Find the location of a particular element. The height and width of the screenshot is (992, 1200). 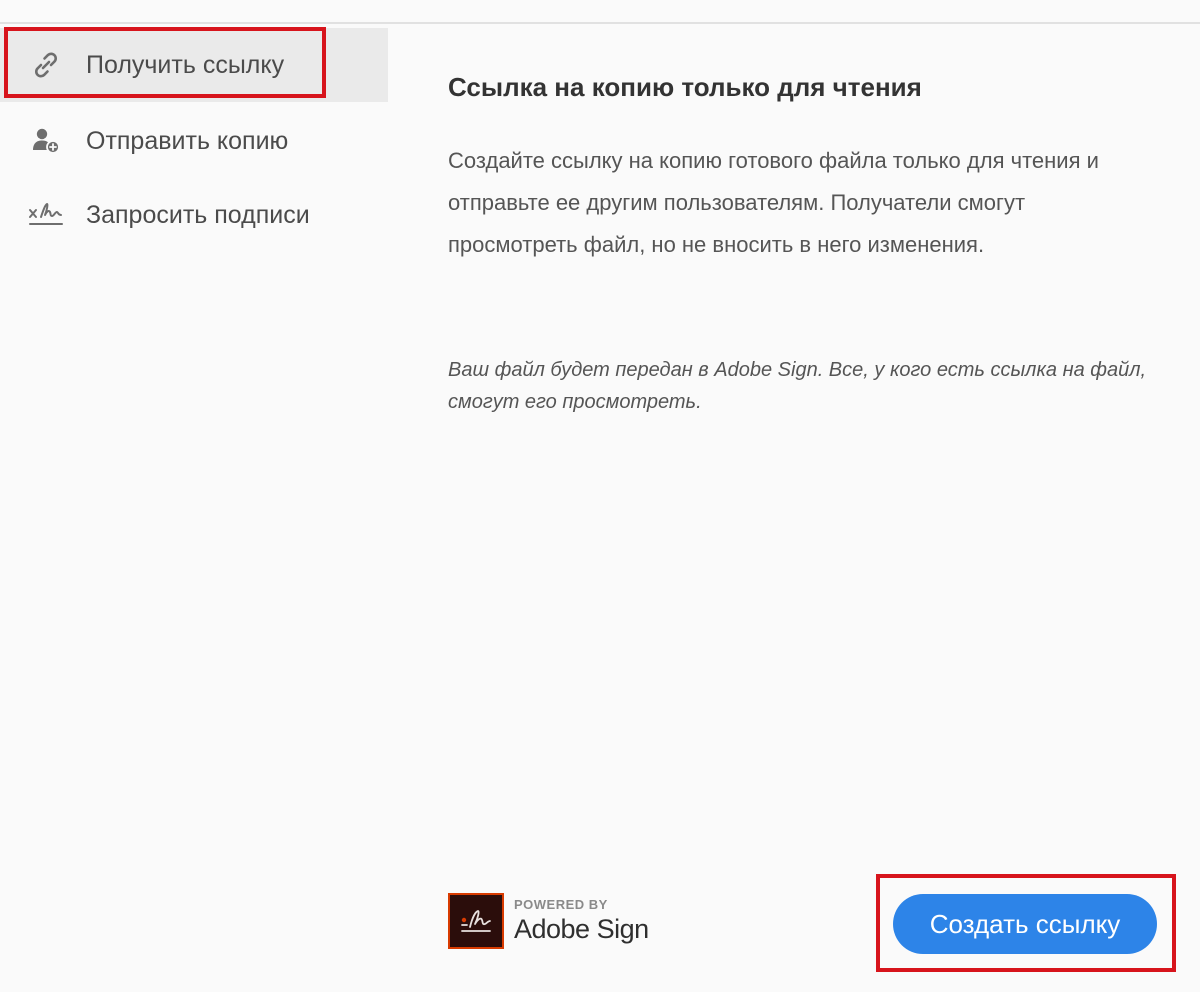

powered-by-label: POWERED BY is located at coordinates (561, 904).